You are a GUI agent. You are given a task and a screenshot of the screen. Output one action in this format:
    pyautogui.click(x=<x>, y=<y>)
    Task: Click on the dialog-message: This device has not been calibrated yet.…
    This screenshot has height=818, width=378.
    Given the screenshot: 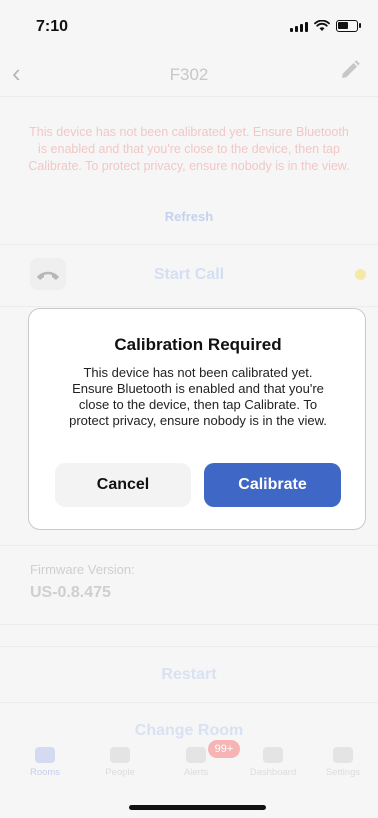 What is the action you would take?
    pyautogui.click(x=198, y=396)
    